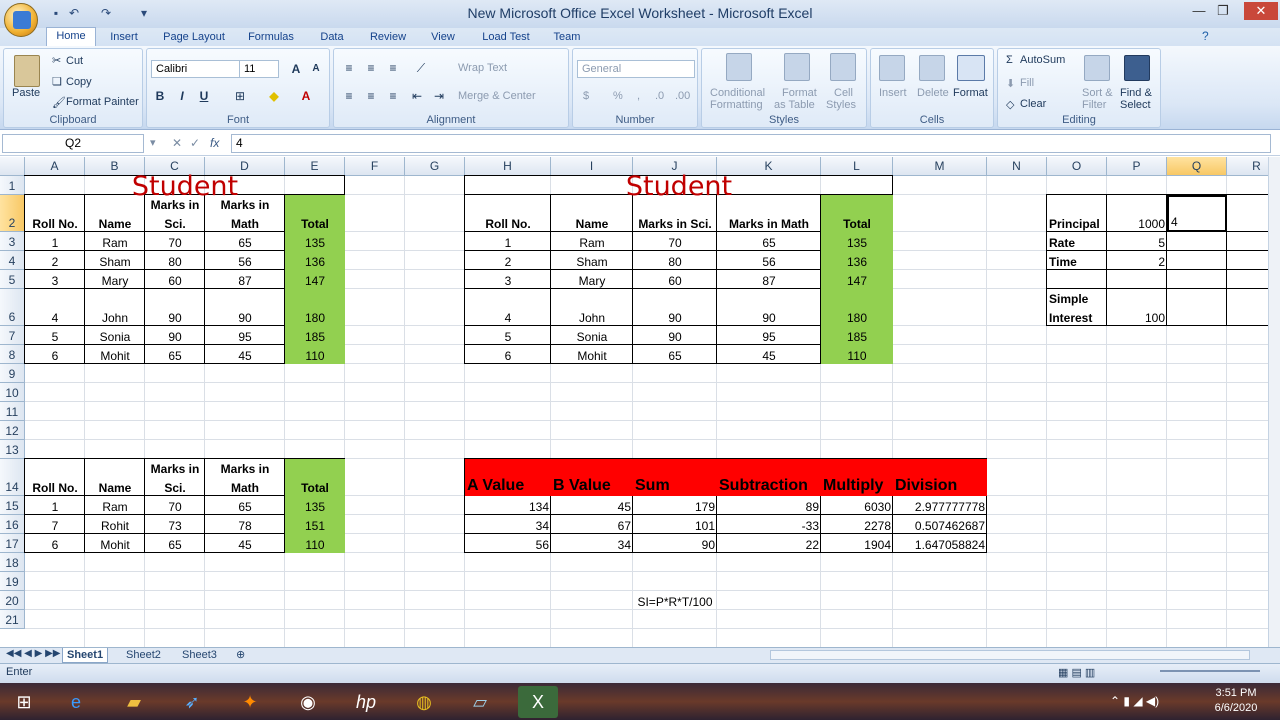 The height and width of the screenshot is (720, 1280). Describe the element at coordinates (857, 524) in the screenshot. I see `table4-cell: 2278` at that location.